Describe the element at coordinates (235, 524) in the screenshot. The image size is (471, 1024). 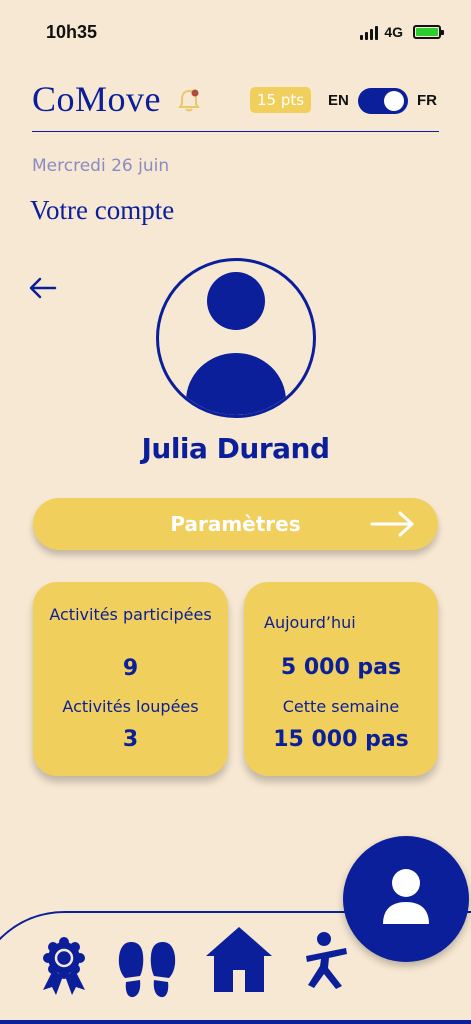
I see `settings-button: Paramètres` at that location.